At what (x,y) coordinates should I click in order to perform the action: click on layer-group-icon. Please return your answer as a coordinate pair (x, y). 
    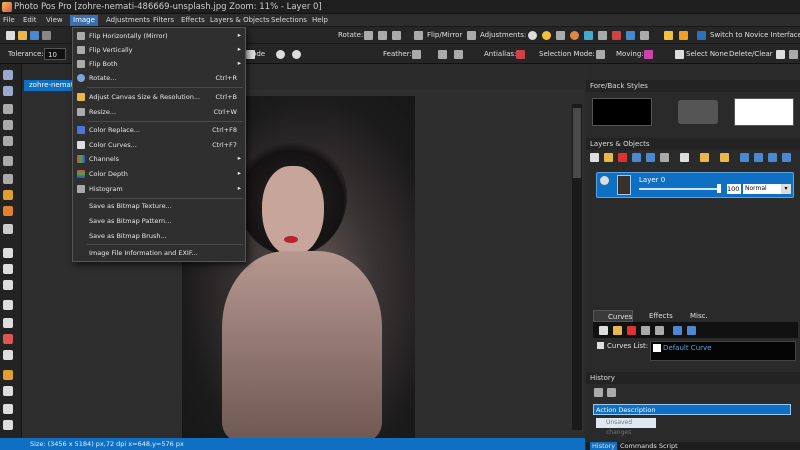
    Looking at the image, I should click on (704, 157).